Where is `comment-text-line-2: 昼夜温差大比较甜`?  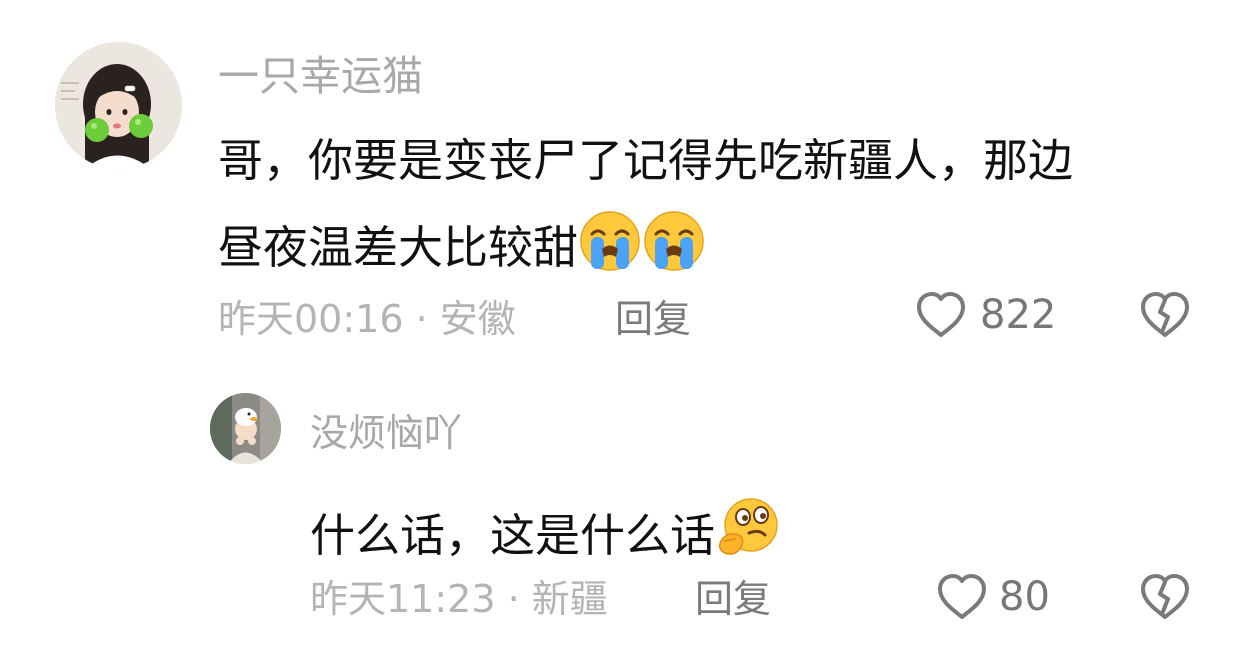
comment-text-line-2: 昼夜温差大比较甜 is located at coordinates (462, 244).